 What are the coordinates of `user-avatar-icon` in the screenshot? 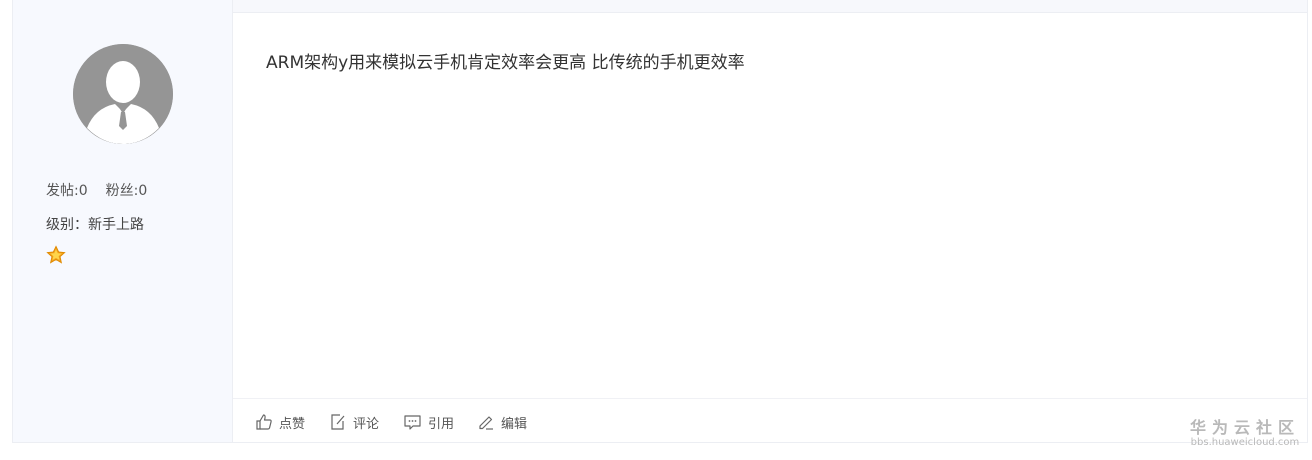 It's located at (123, 94).